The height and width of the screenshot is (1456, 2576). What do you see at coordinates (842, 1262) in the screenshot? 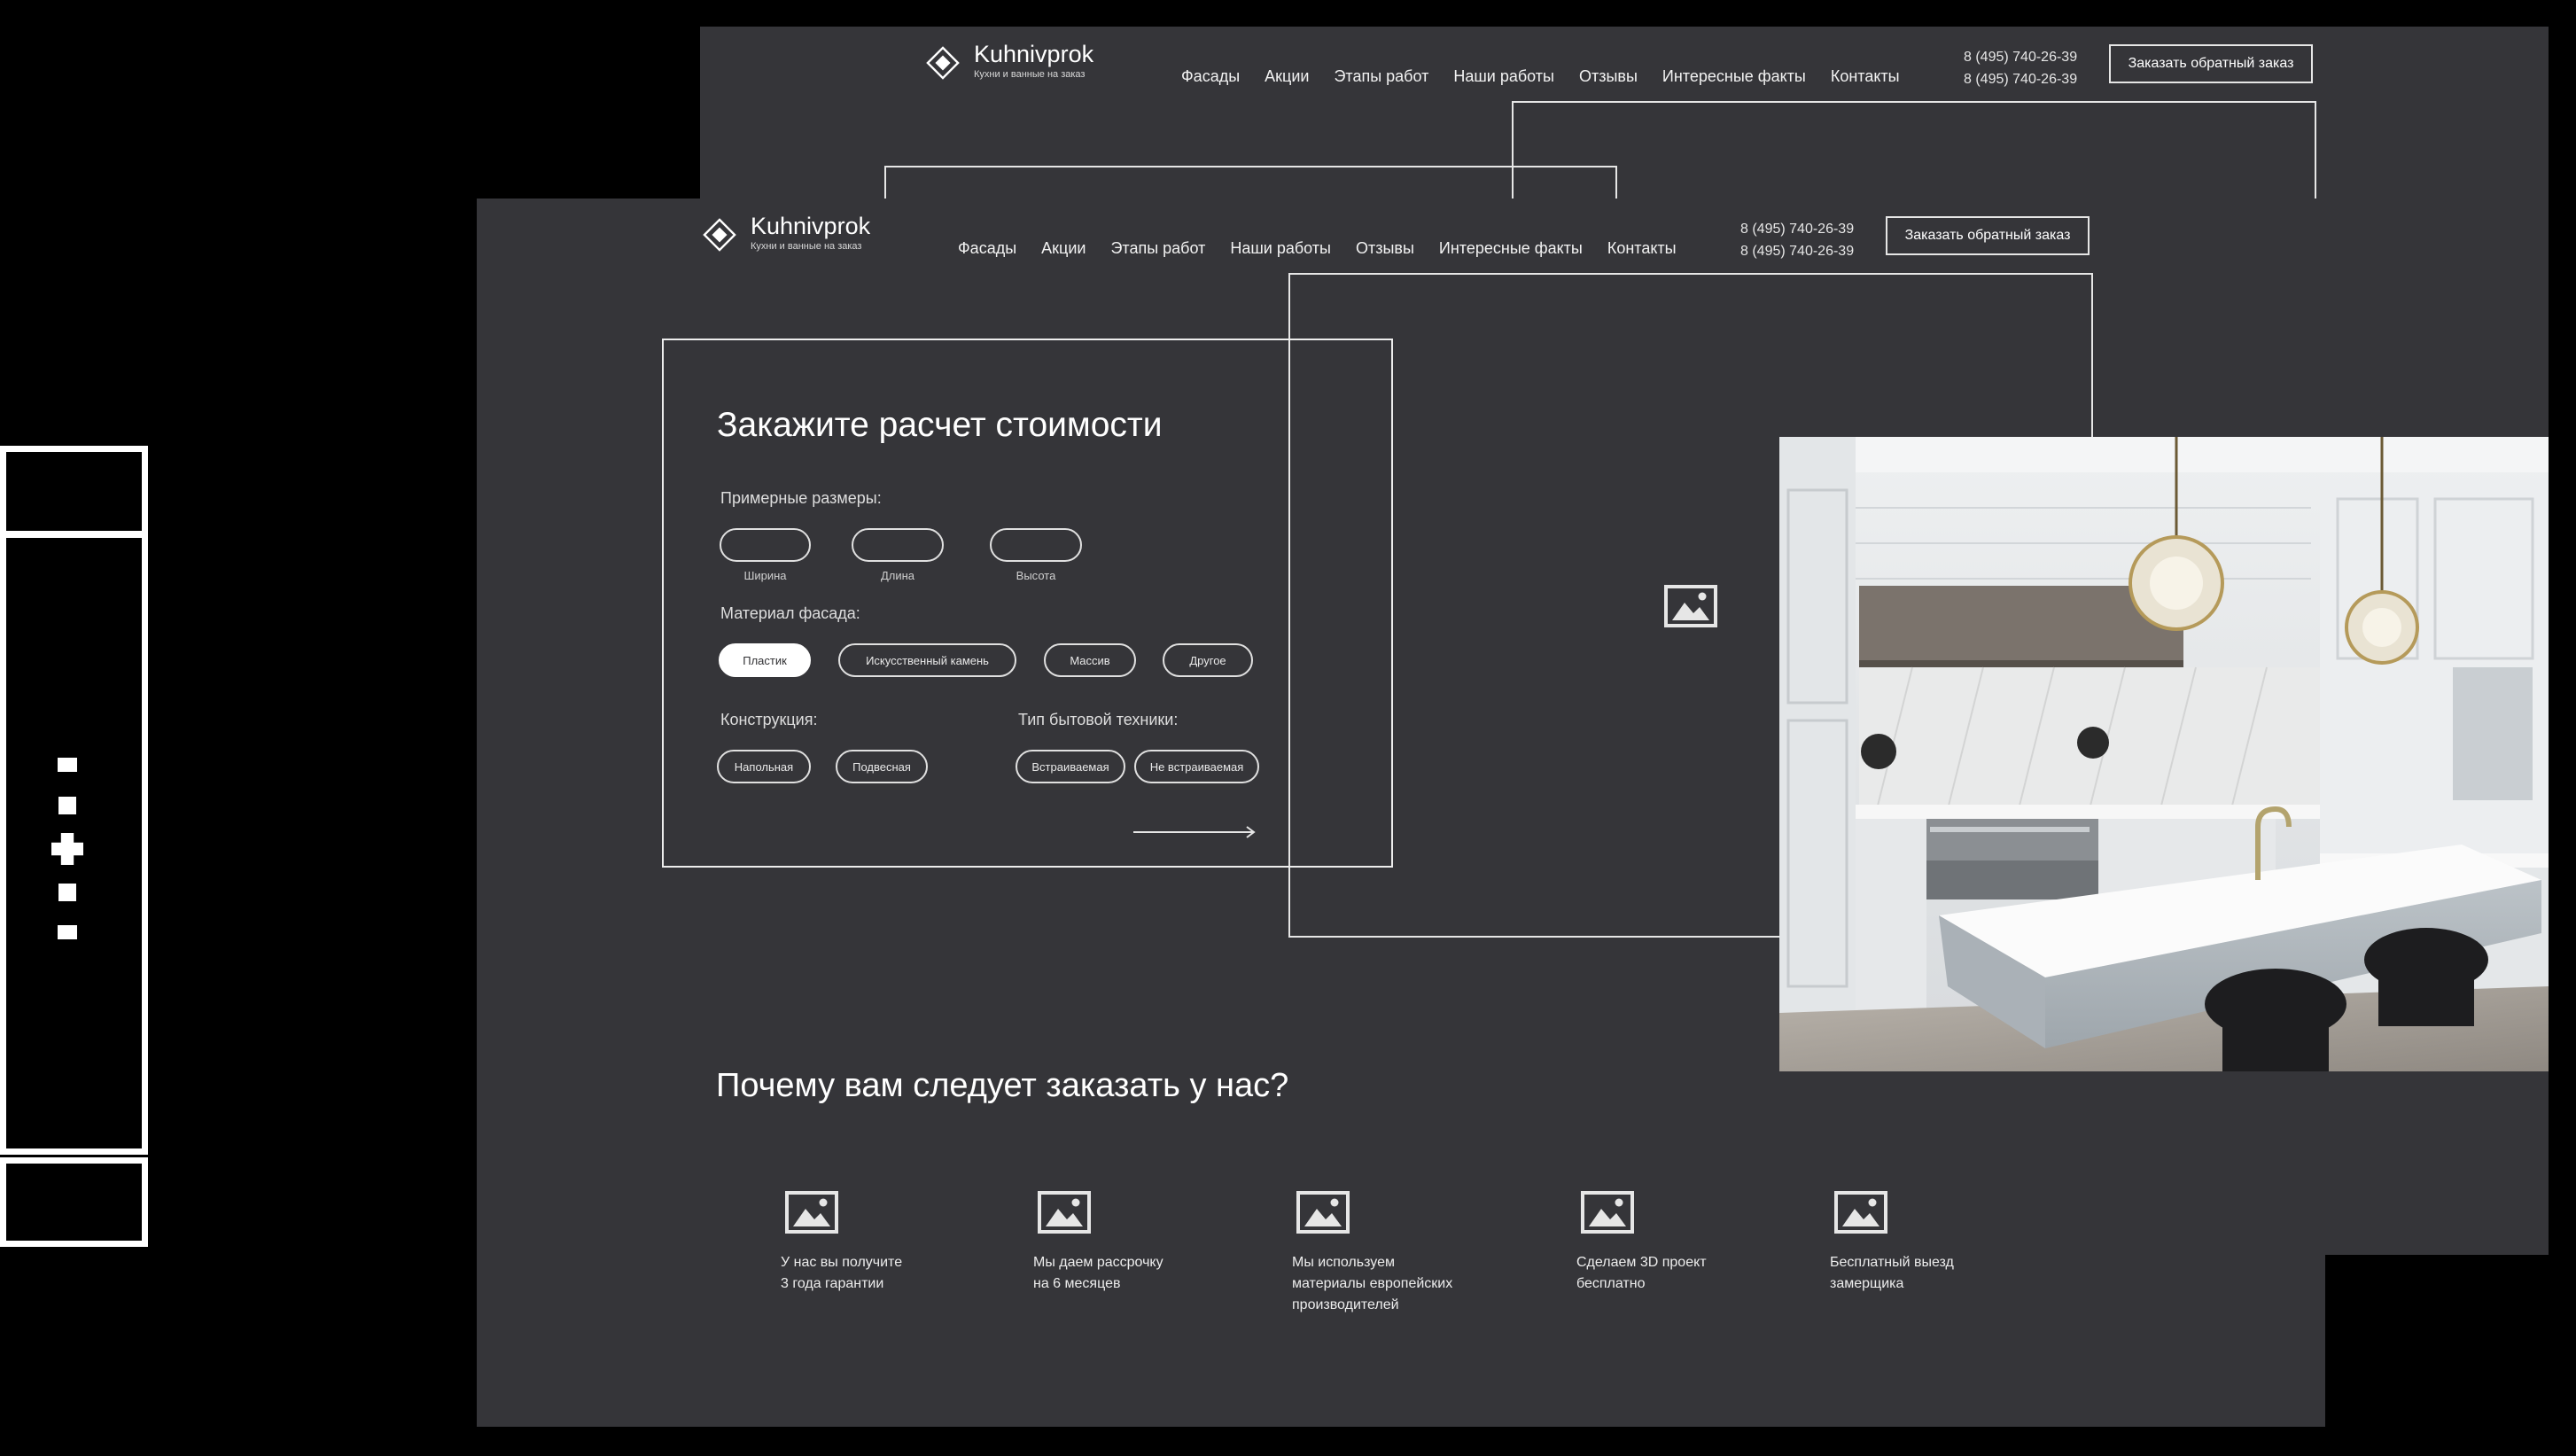
I see `feature-line: У нас вы получите` at bounding box center [842, 1262].